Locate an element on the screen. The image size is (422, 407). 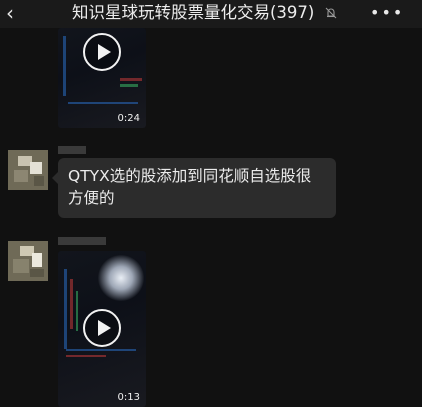
chat-header: ‹ 知识星球玩转股票量化交易(397) ••• is located at coordinates (211, 14).